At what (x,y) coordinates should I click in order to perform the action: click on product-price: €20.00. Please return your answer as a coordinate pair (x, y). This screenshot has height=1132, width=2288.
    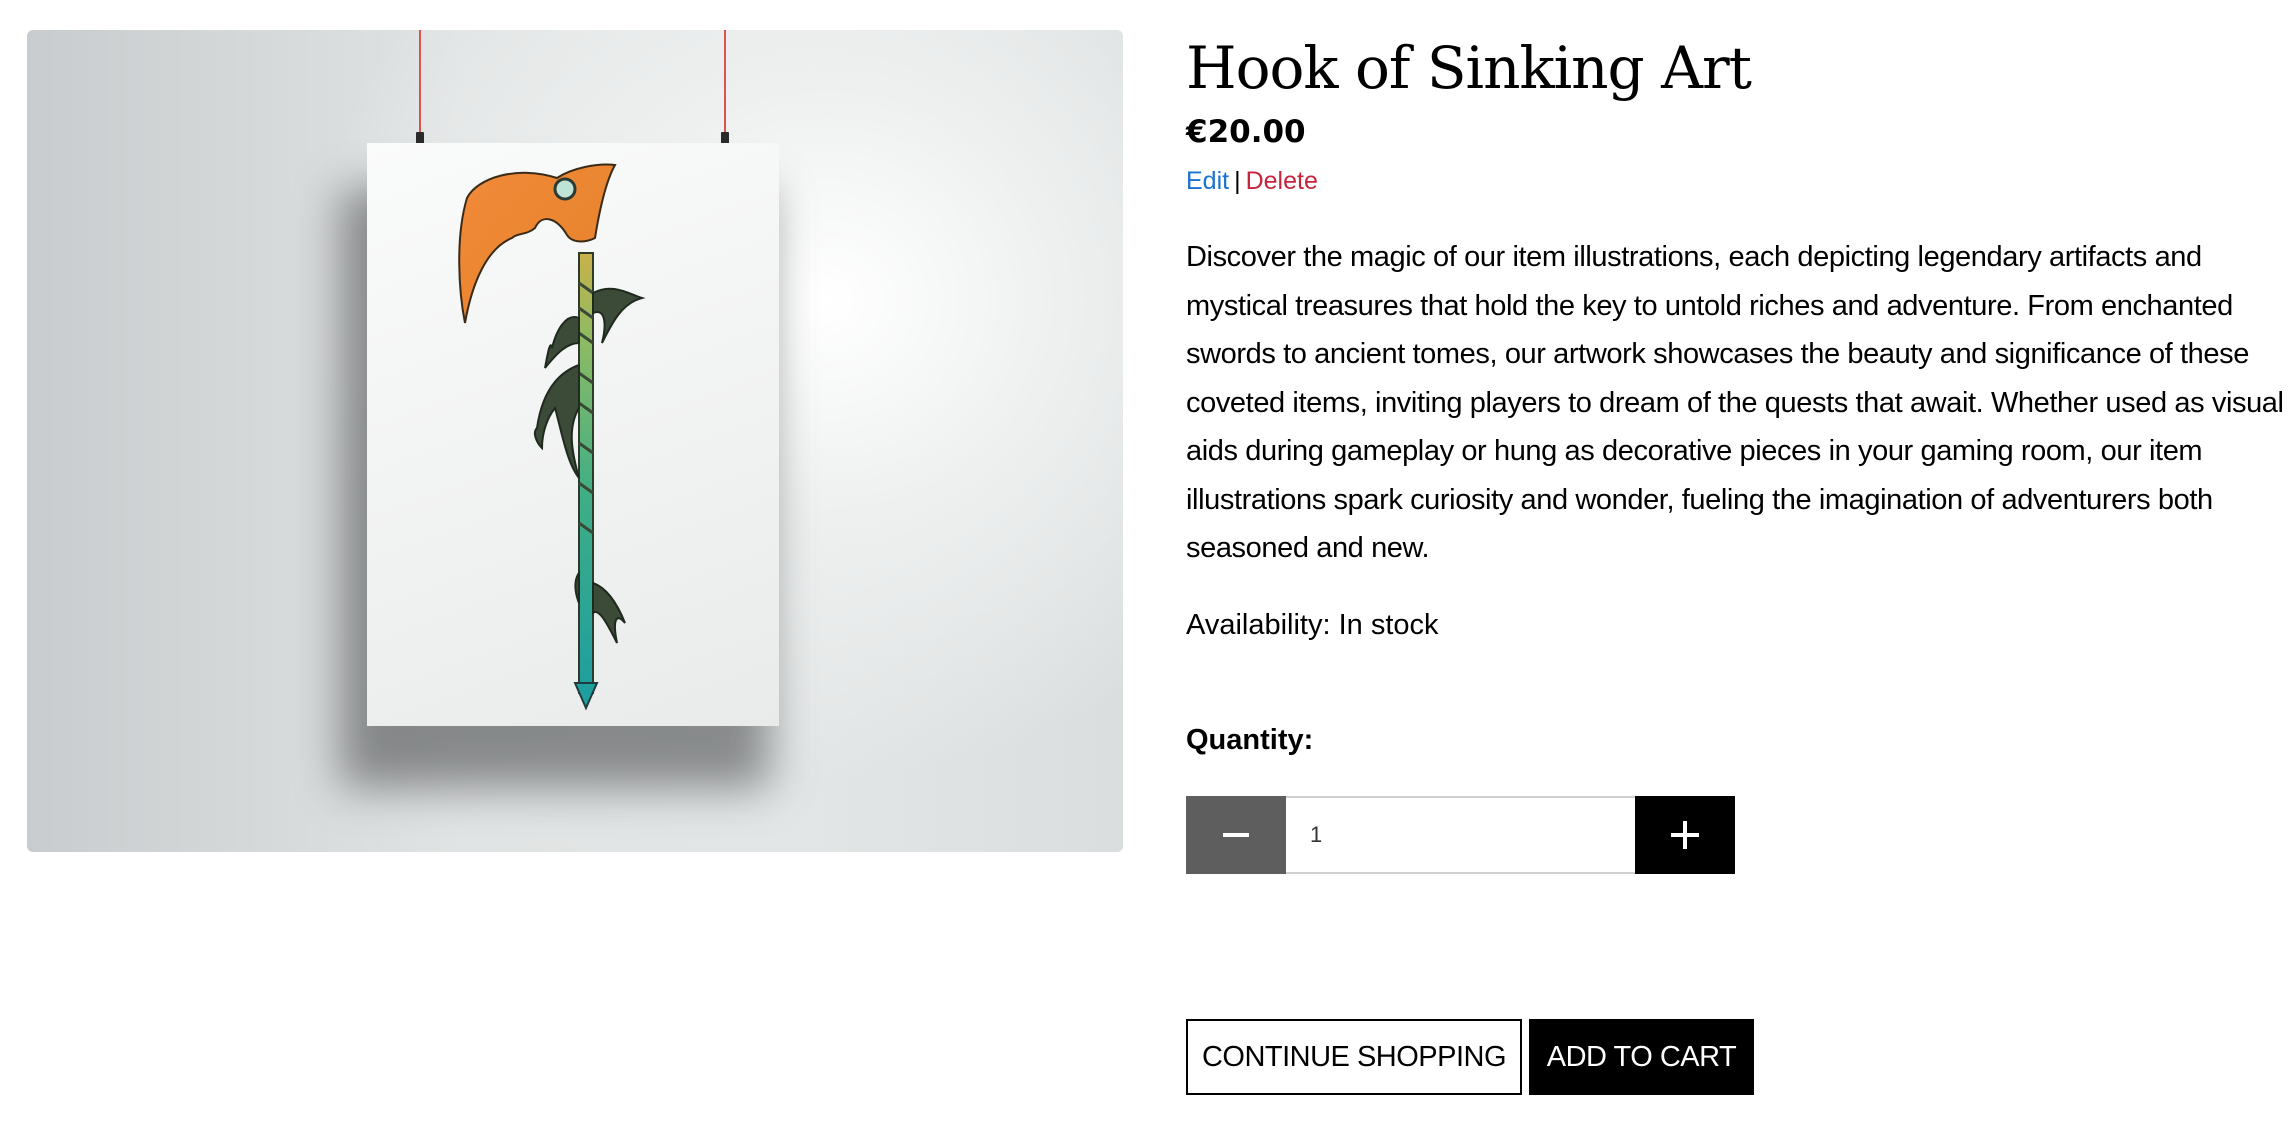
    Looking at the image, I should click on (1246, 132).